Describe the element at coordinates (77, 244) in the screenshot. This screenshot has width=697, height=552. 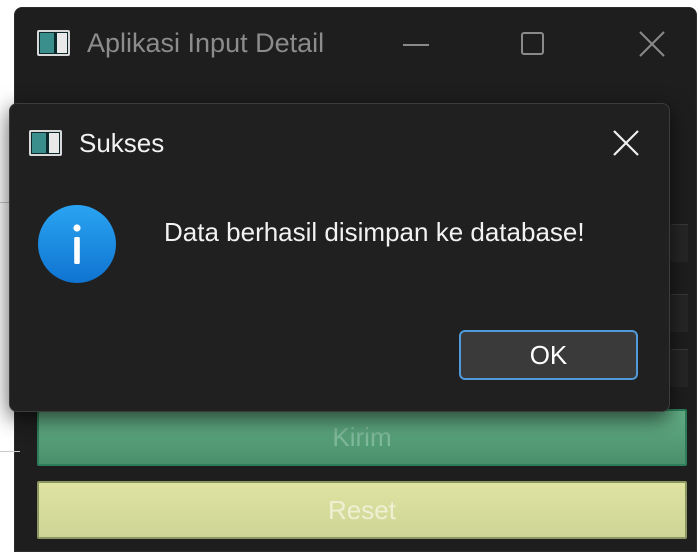
I see `info-icon` at that location.